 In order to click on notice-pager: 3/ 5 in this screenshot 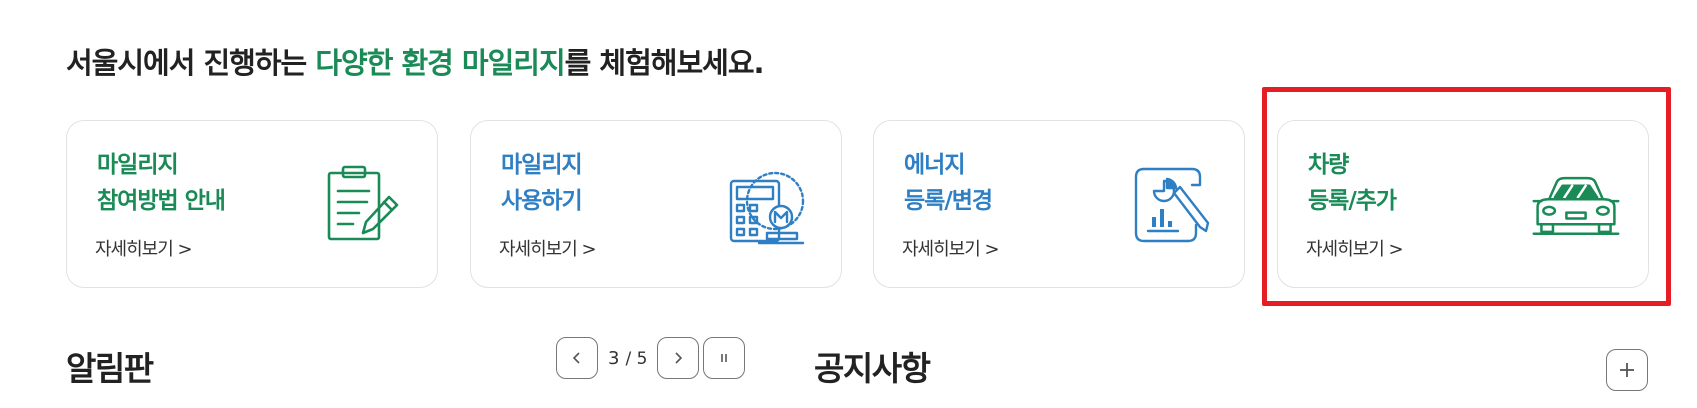, I will do `click(651, 358)`.